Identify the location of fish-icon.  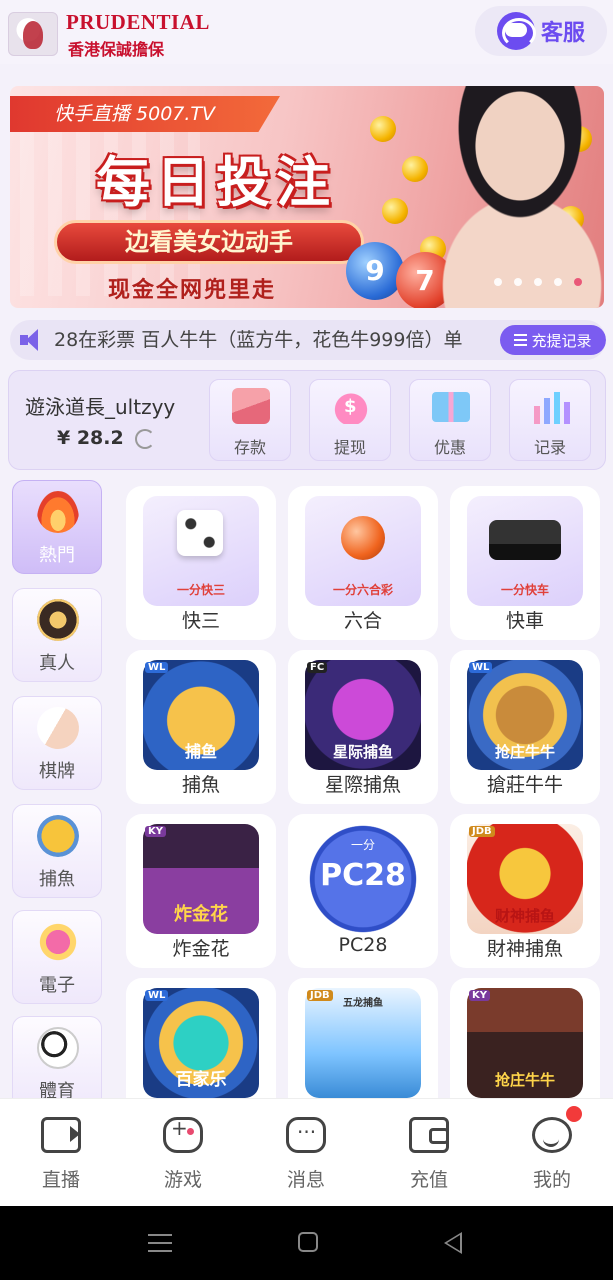
(58, 836).